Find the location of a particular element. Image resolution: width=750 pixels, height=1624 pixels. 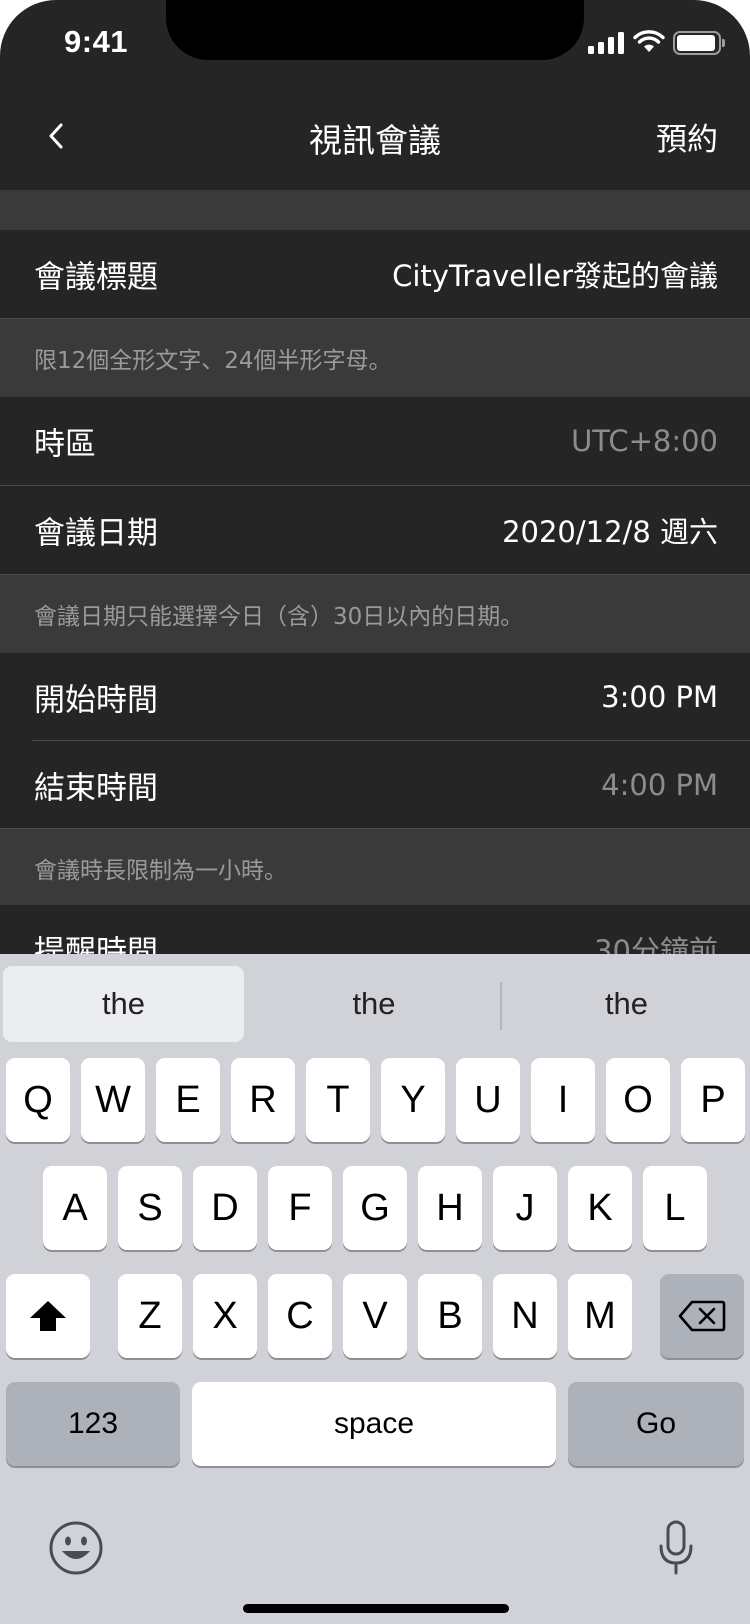

shift-key is located at coordinates (48, 1316).